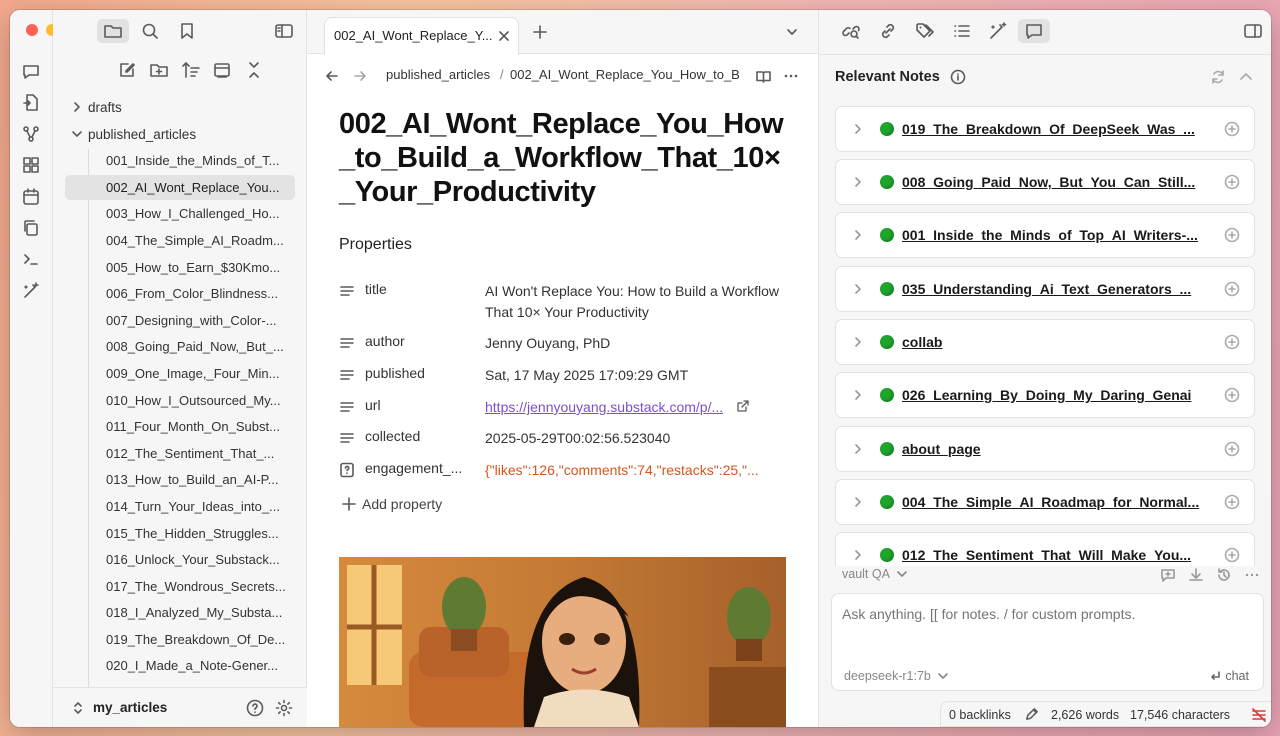 This screenshot has height=736, width=1280. What do you see at coordinates (958, 77) in the screenshot?
I see `info-icon` at bounding box center [958, 77].